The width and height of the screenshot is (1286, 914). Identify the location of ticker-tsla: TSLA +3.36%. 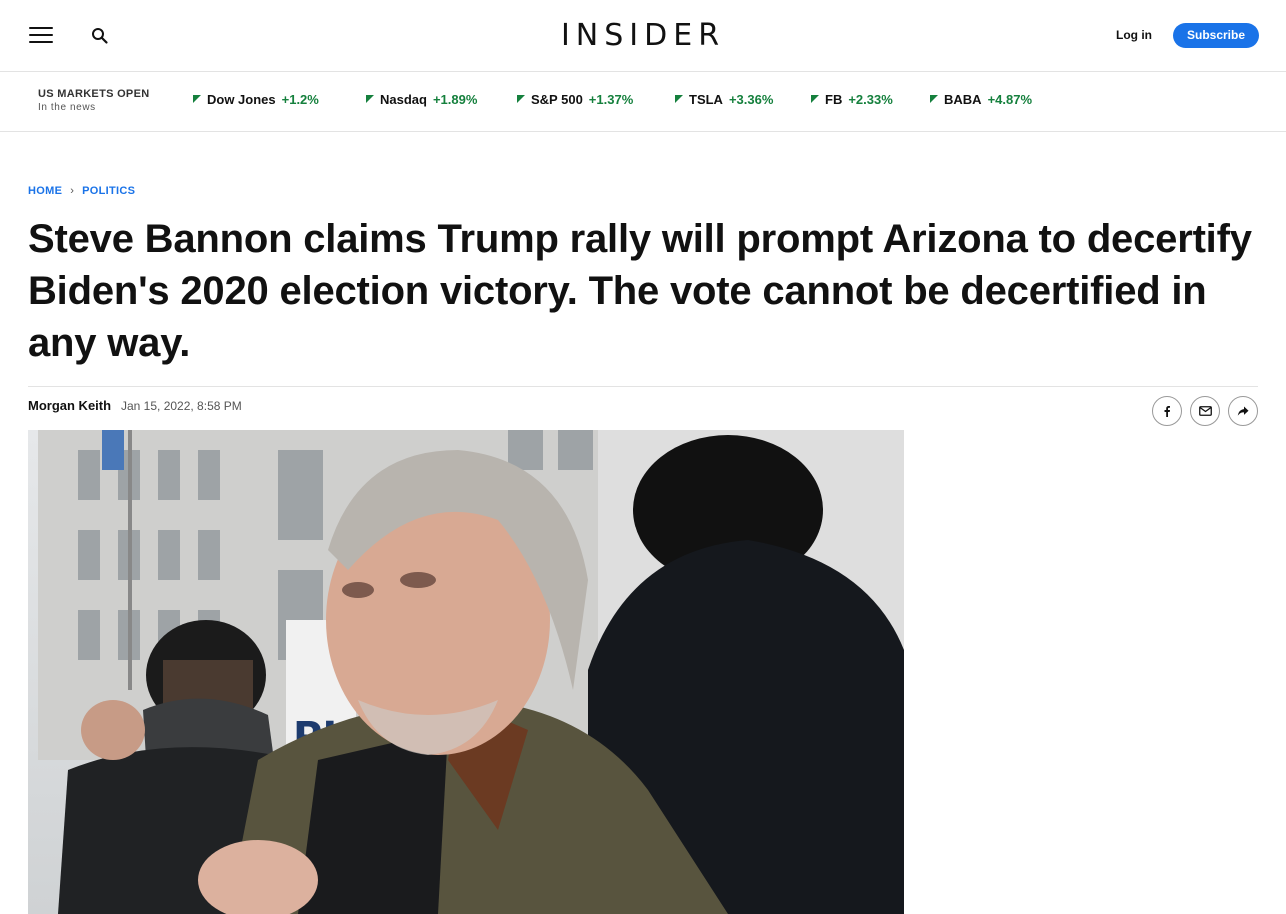
(724, 99).